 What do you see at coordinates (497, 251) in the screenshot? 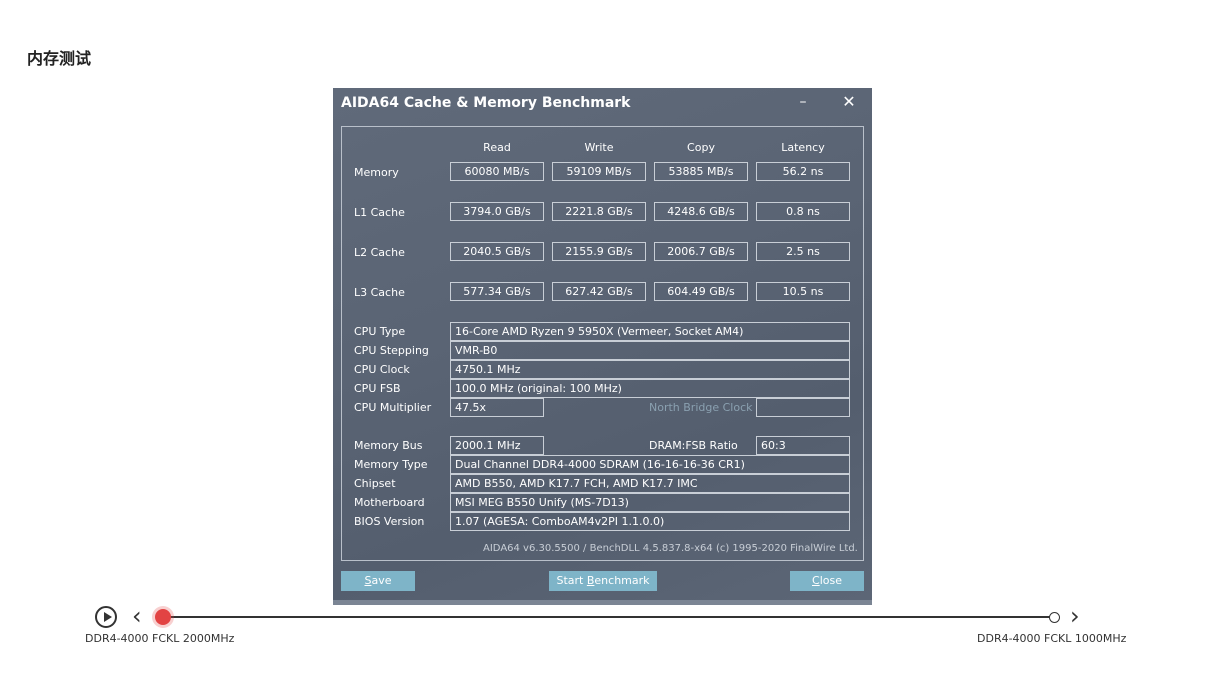
I see `l2-read-value: 2040.5 GB/s` at bounding box center [497, 251].